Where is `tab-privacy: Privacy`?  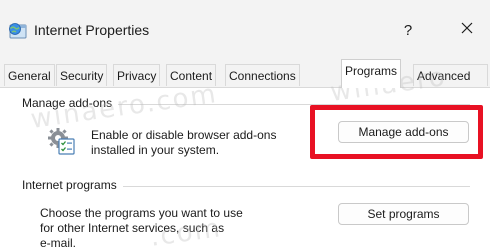
tab-privacy: Privacy is located at coordinates (137, 75).